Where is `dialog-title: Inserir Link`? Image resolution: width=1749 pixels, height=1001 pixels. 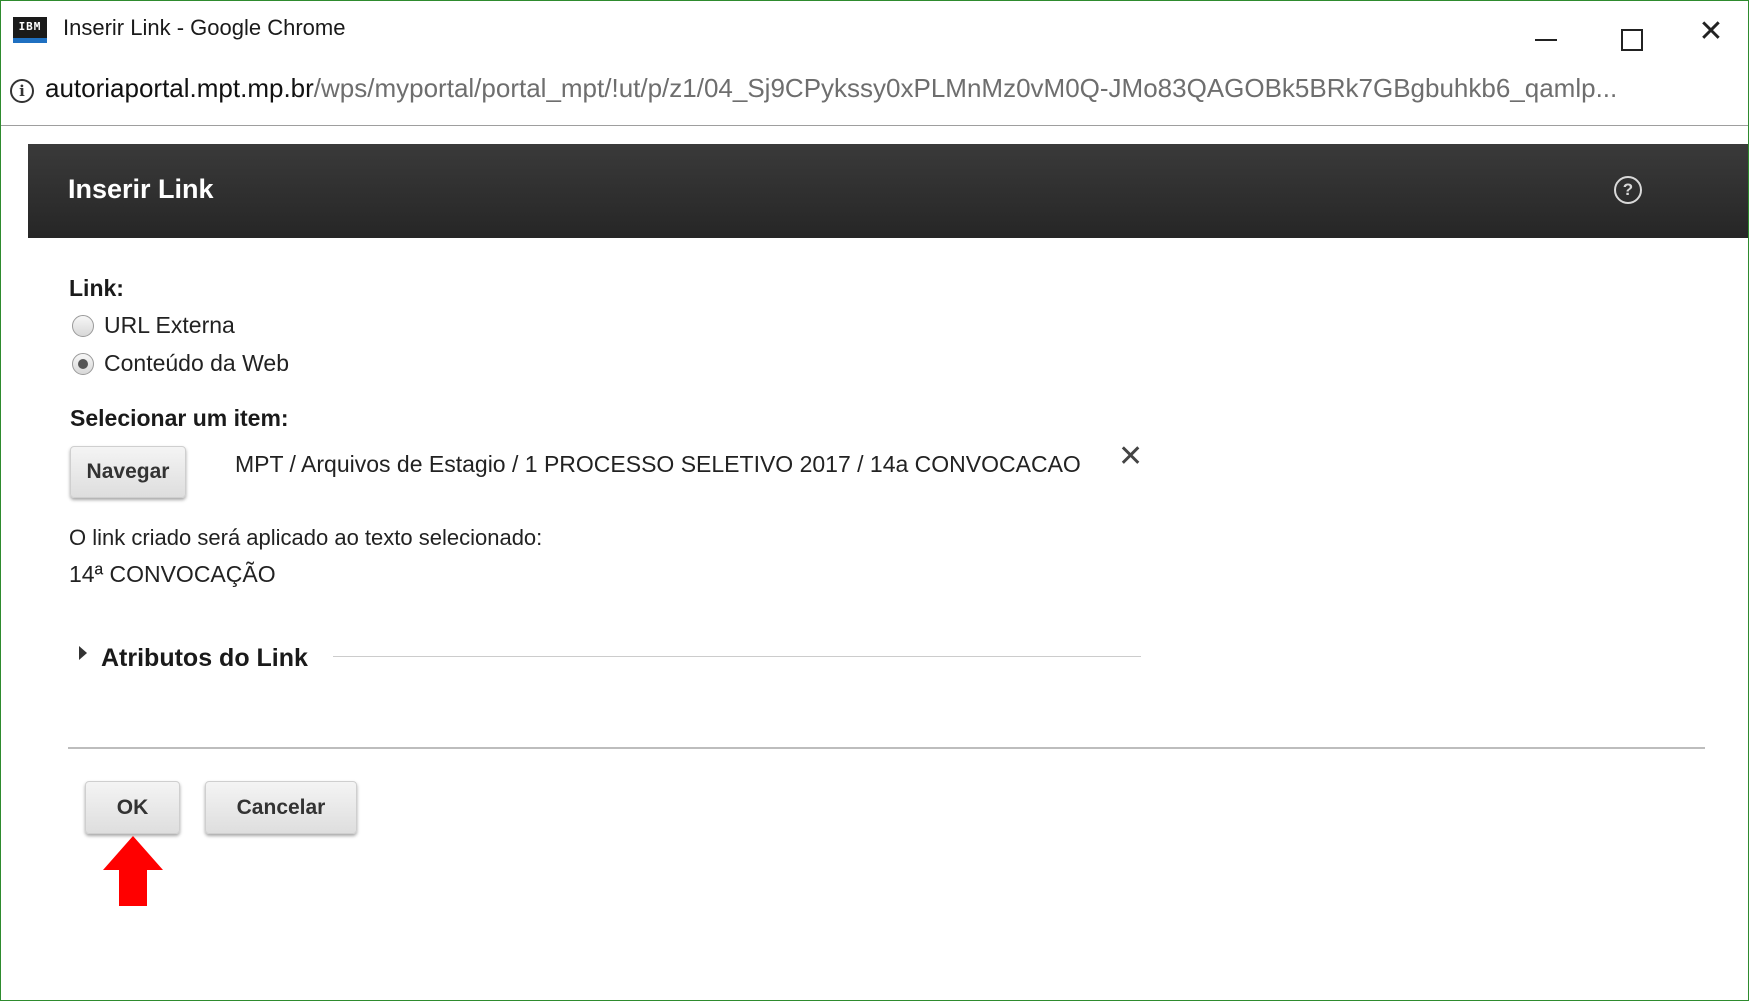 dialog-title: Inserir Link is located at coordinates (141, 189).